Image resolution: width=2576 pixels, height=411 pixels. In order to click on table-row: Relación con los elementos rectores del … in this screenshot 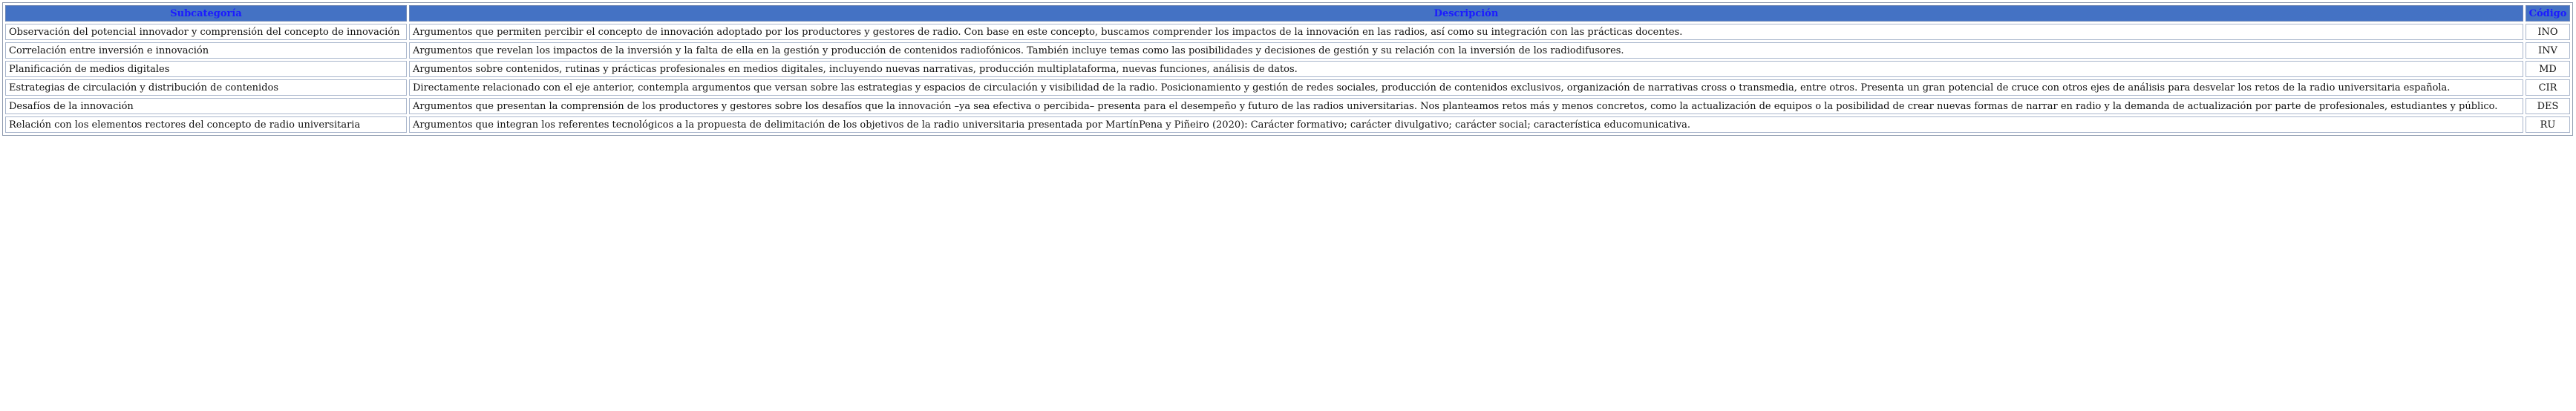, I will do `click(1287, 124)`.